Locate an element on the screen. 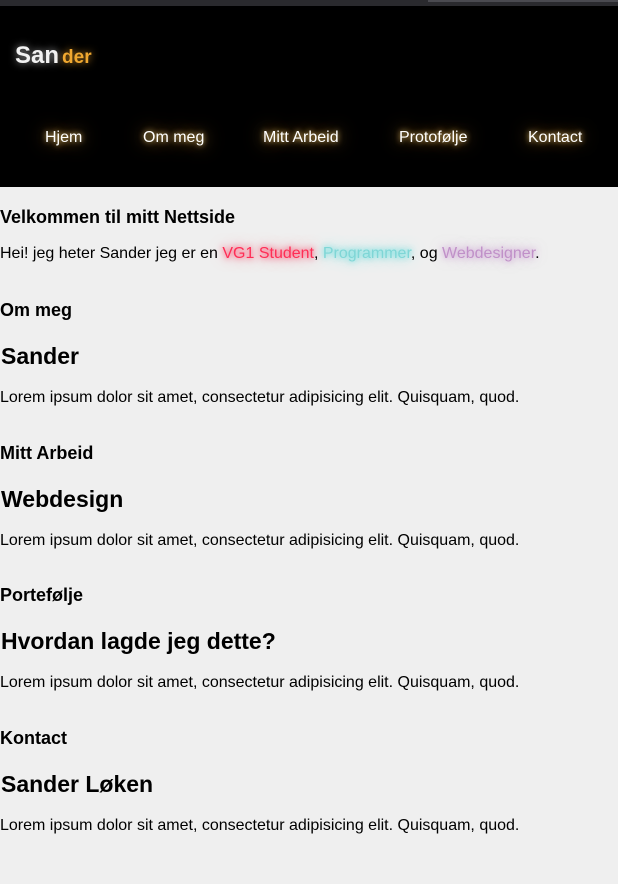 This screenshot has height=884, width=618. section-heading: Portefølje is located at coordinates (42, 595).